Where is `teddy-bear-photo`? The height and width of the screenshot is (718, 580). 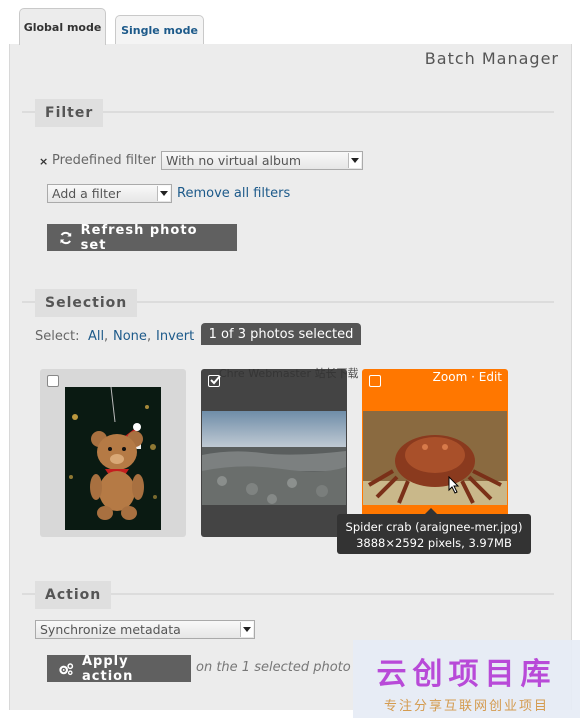 teddy-bear-photo is located at coordinates (113, 458).